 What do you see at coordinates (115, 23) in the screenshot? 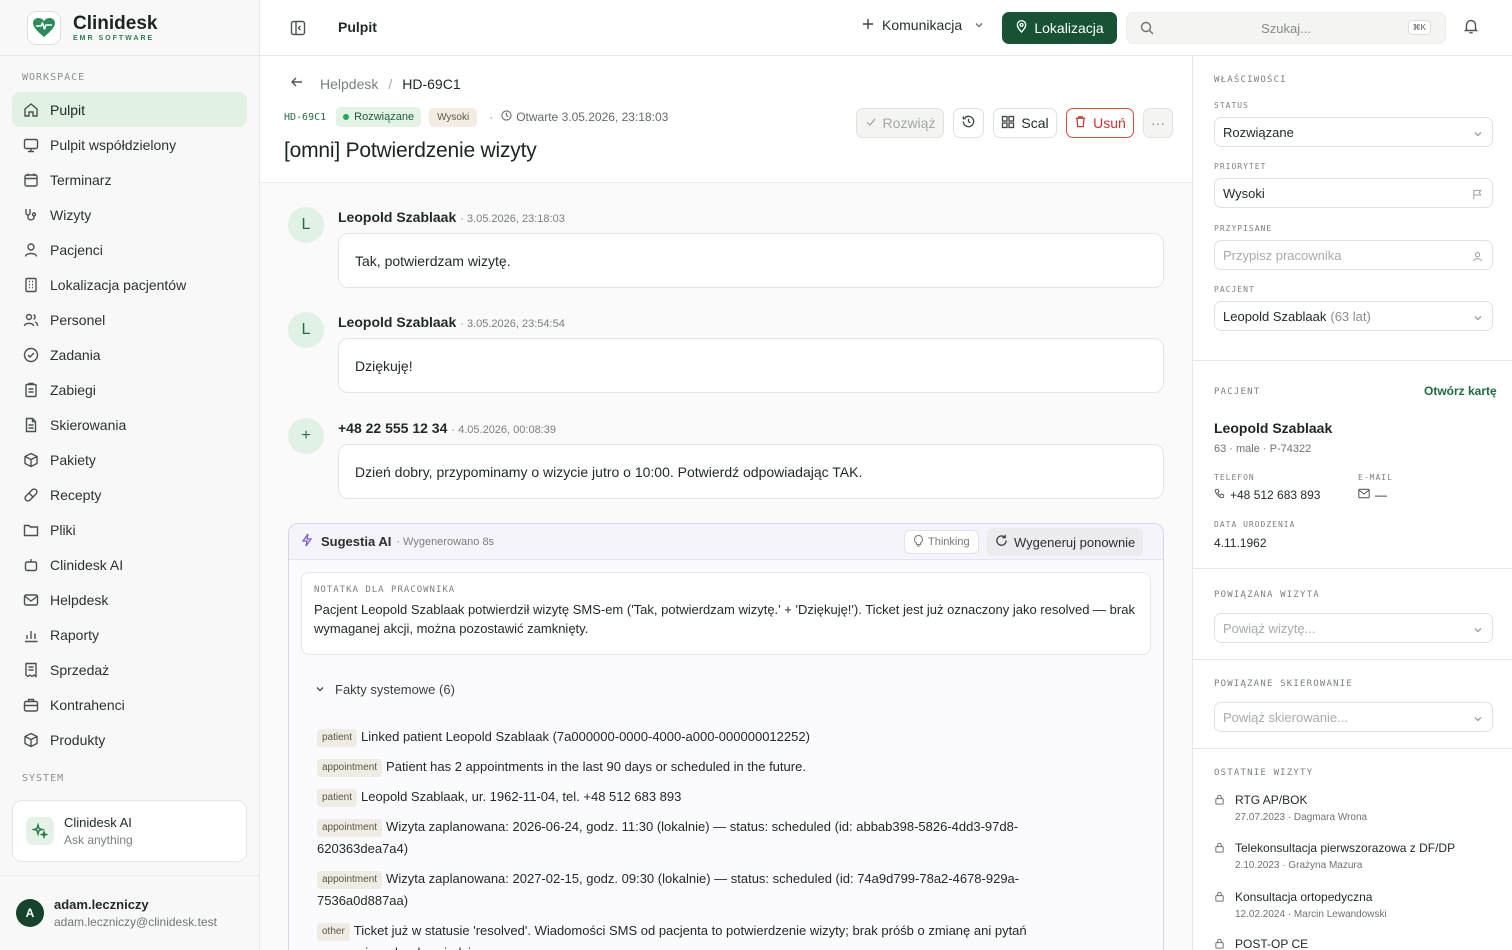
I see `brand-name: Clinidesk` at bounding box center [115, 23].